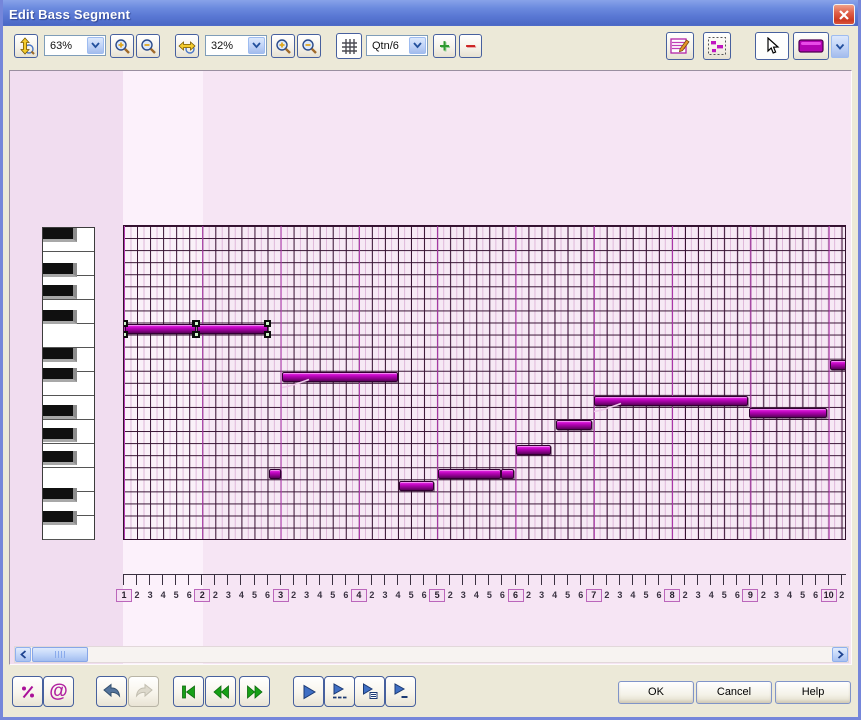 The width and height of the screenshot is (861, 720). What do you see at coordinates (148, 46) in the screenshot?
I see `vertical-zoom-out-button` at bounding box center [148, 46].